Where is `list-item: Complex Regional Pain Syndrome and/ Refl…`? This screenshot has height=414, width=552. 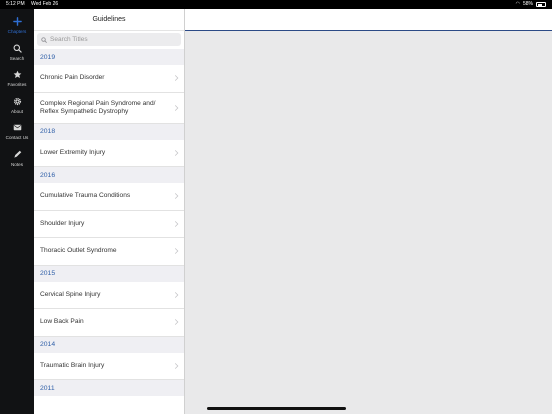
list-item: Complex Regional Pain Syndrome and/ Refl… is located at coordinates (109, 108).